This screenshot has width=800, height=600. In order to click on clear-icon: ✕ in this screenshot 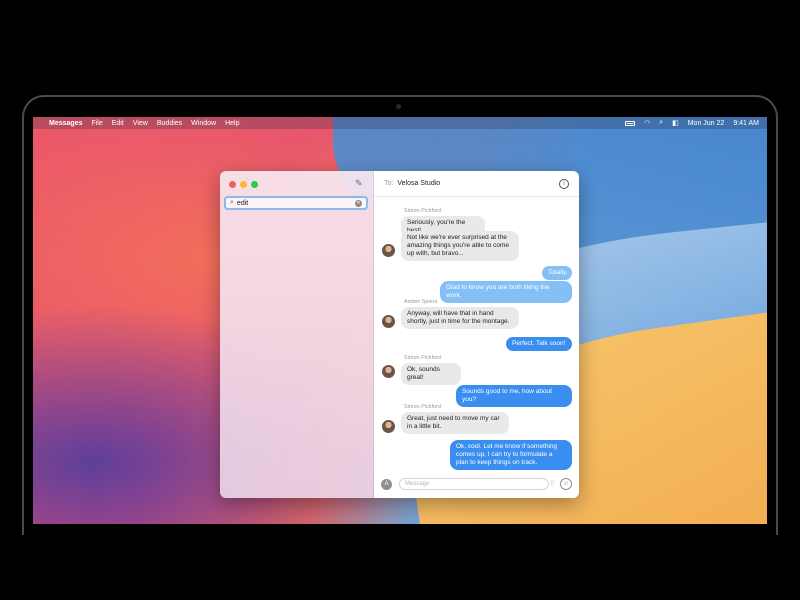, I will do `click(358, 203)`.